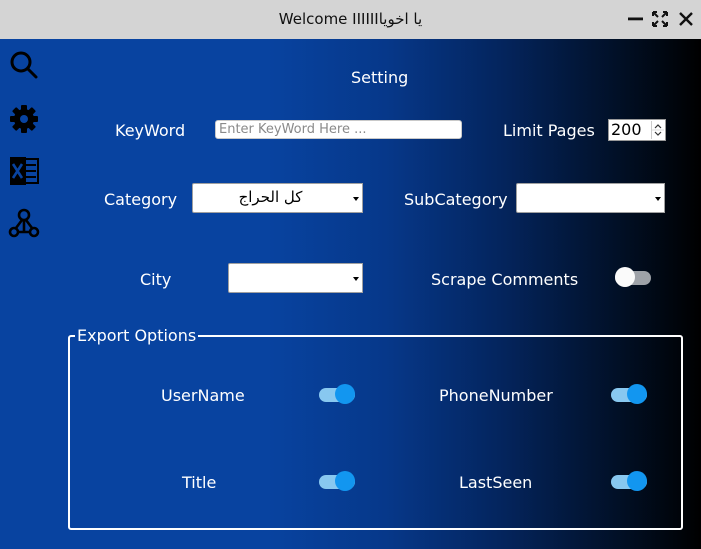 Image resolution: width=701 pixels, height=549 pixels. I want to click on keyword-label: KeyWord, so click(150, 130).